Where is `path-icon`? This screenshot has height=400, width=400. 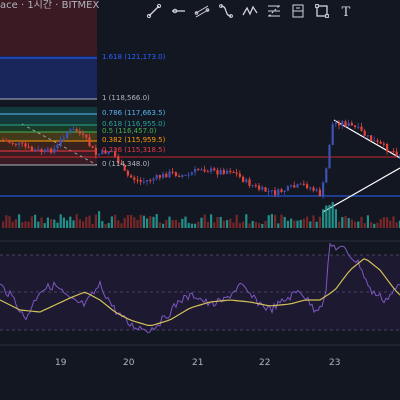 path-icon is located at coordinates (226, 11).